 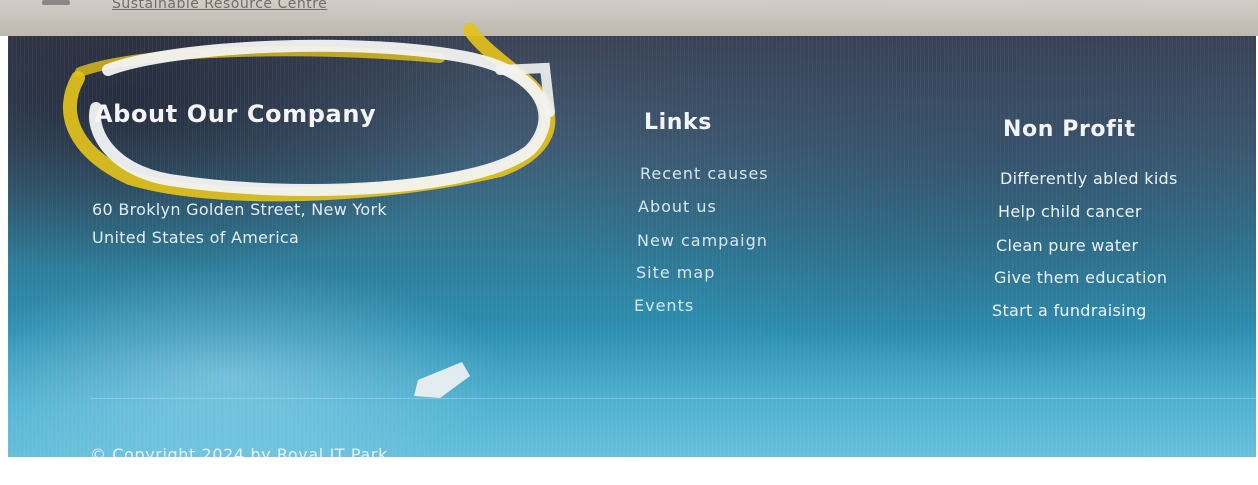 I want to click on left-border, so click(x=4, y=246).